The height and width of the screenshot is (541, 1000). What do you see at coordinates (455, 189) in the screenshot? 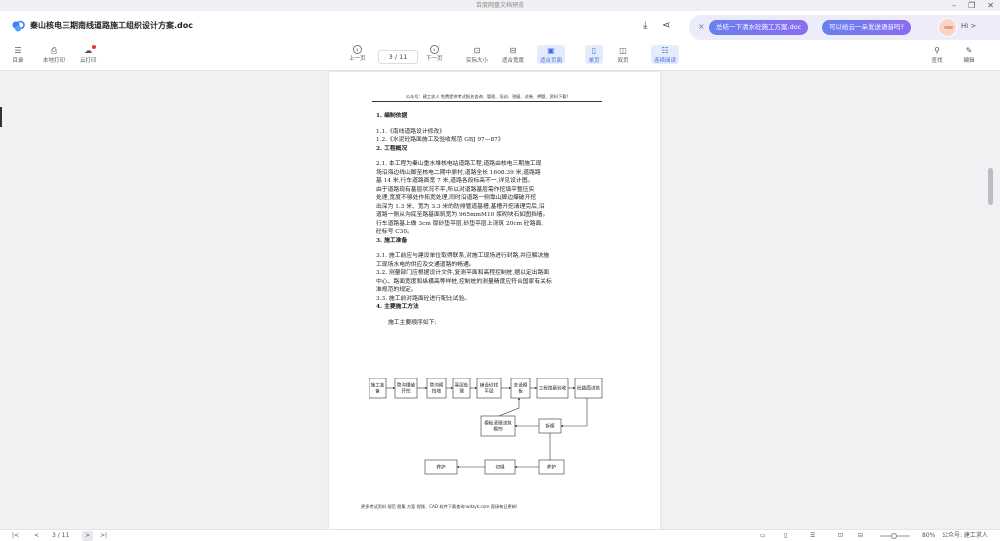
I see `body-line: 由于道路现有基层状况不平,所以对道路基层需作挖填平整压实` at bounding box center [455, 189].